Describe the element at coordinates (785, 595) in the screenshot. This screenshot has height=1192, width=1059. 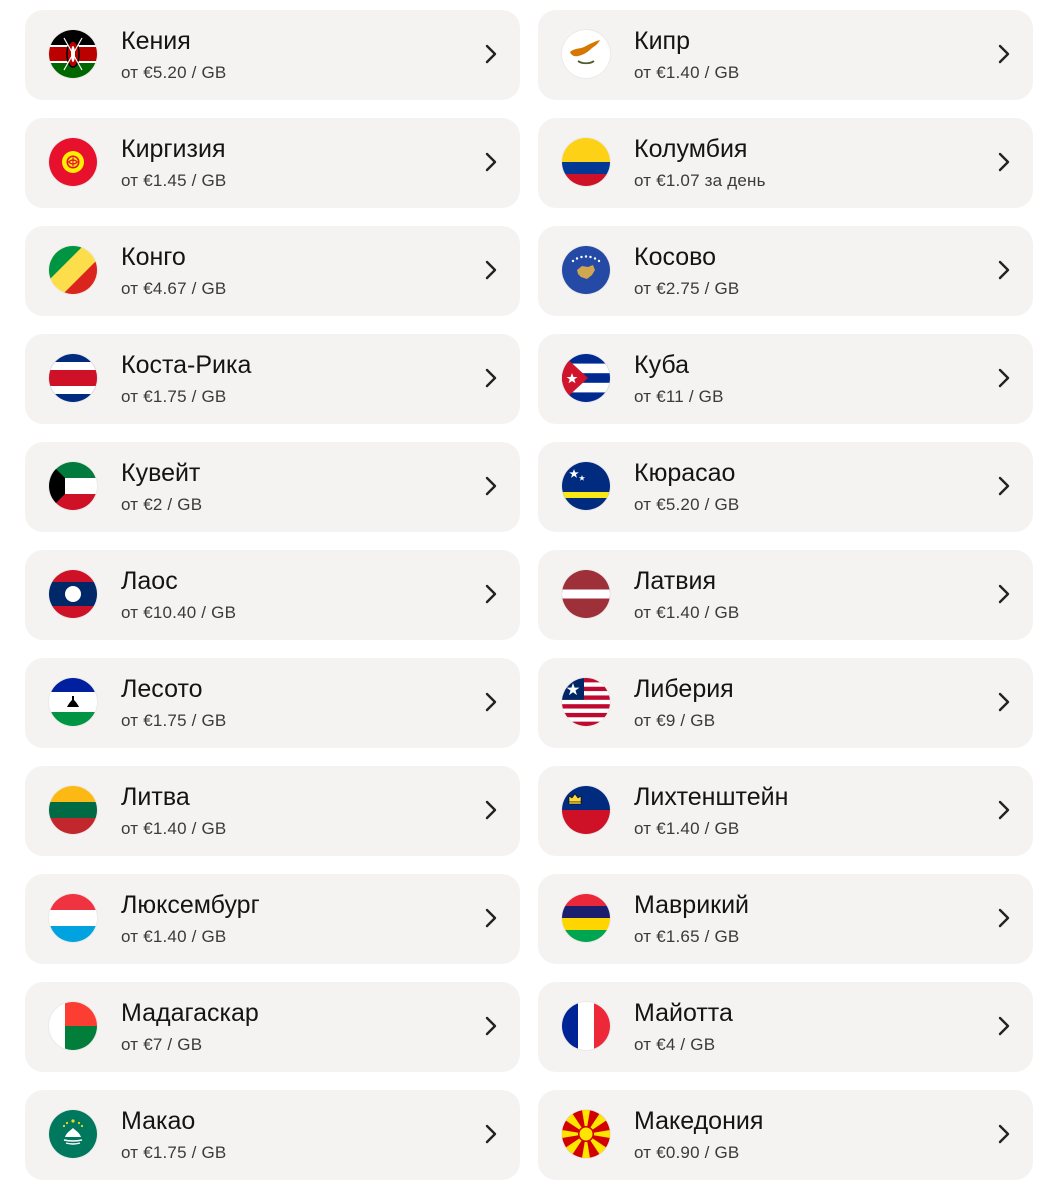
I see `country-card-latvia: Латвия от €1.40 / GB` at that location.